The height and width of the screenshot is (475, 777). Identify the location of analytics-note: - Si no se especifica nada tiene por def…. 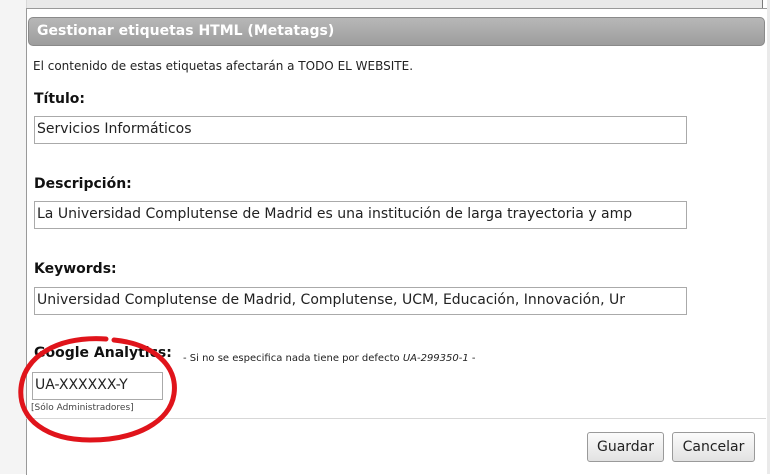
(329, 358).